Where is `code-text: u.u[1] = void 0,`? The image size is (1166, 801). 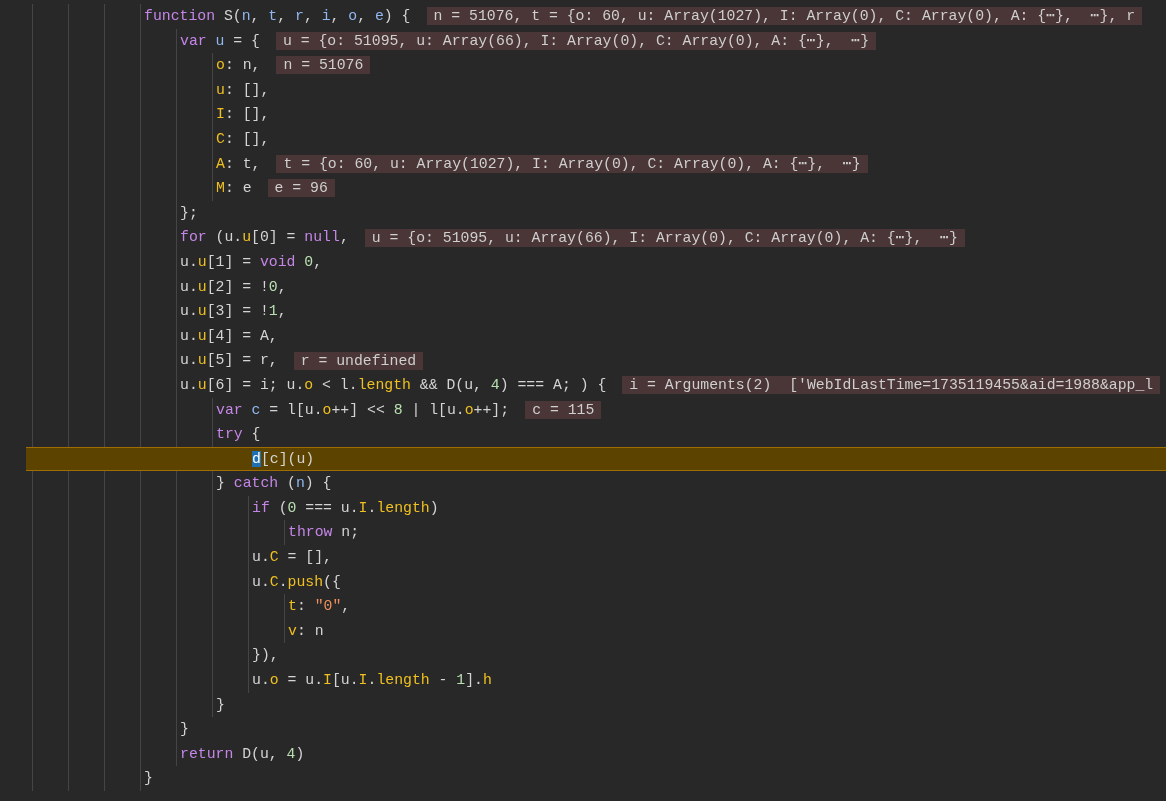 code-text: u.u[1] = void 0, is located at coordinates (251, 262).